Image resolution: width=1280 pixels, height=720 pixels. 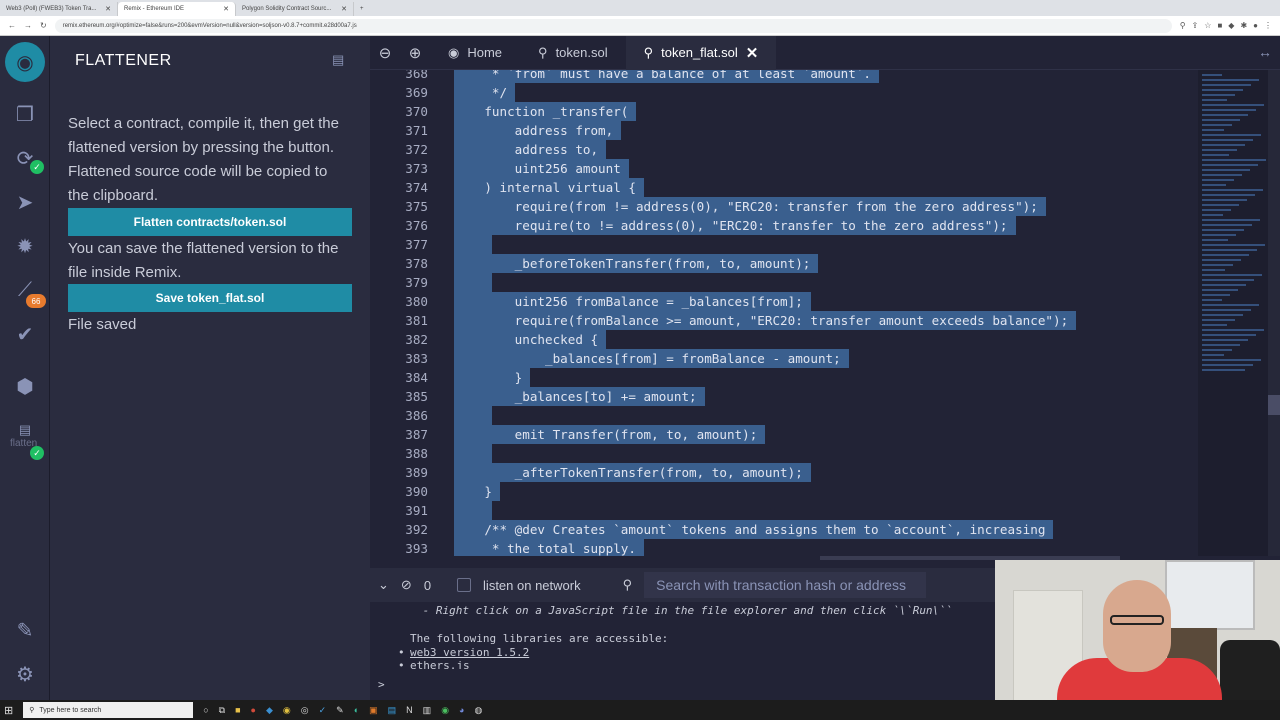 What do you see at coordinates (573, 53) in the screenshot?
I see `tab-token-sol: ⚲ token.sol` at bounding box center [573, 53].